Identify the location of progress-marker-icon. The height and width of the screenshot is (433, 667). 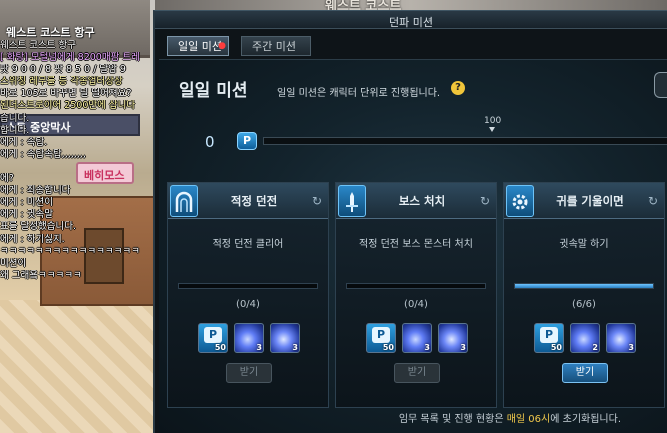
(492, 129).